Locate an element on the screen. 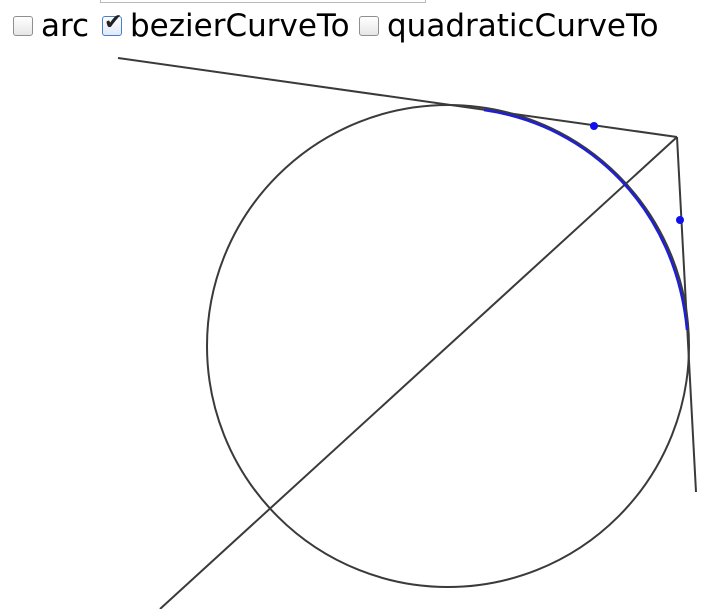 Image resolution: width=710 pixels, height=609 pixels. tangent-line-right is located at coordinates (686, 314).